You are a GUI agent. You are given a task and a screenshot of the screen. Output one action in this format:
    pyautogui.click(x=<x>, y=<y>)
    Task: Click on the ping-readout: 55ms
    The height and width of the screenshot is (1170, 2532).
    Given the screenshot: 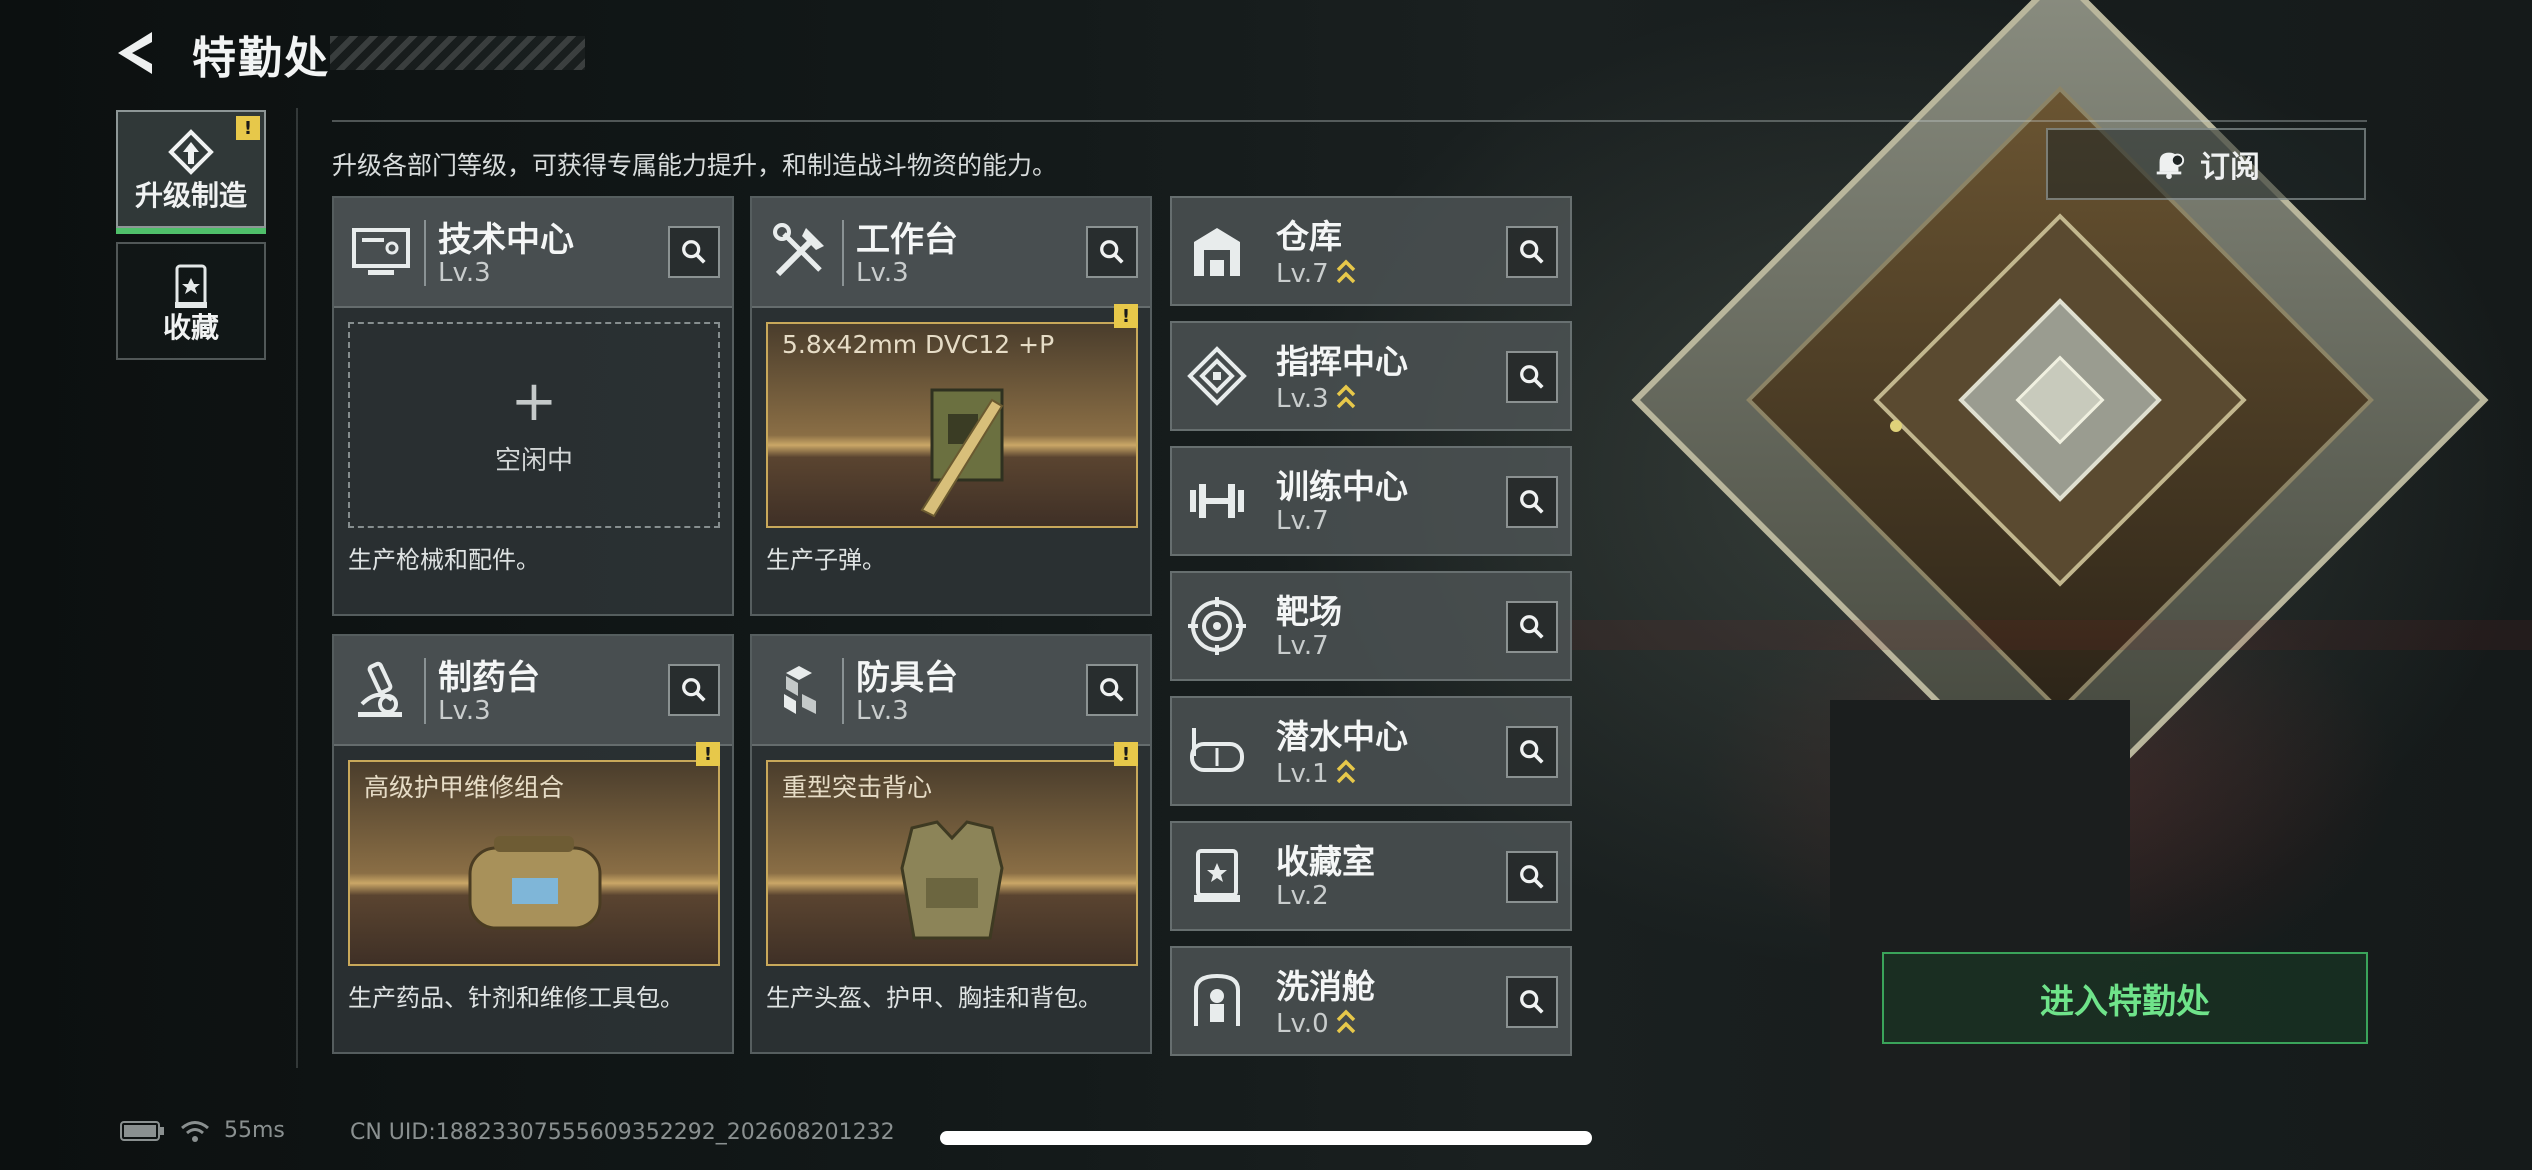 What is the action you would take?
    pyautogui.click(x=254, y=1130)
    